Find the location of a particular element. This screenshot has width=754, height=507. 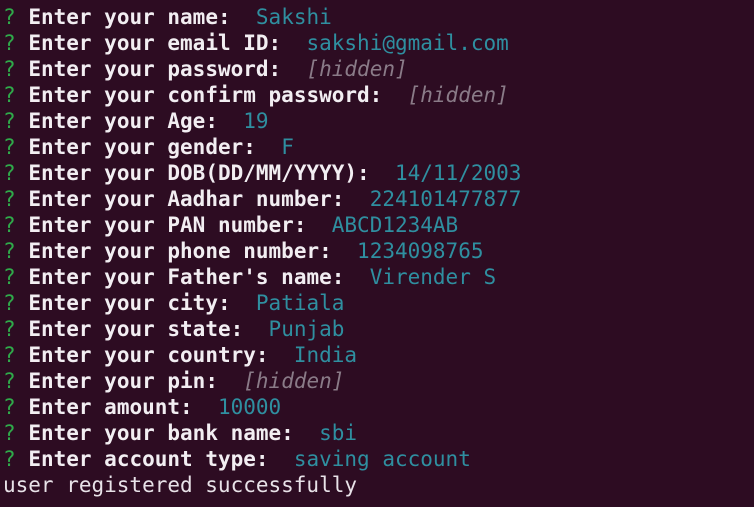

prompt-line: ? Enter account type: saving account is located at coordinates (378, 459).